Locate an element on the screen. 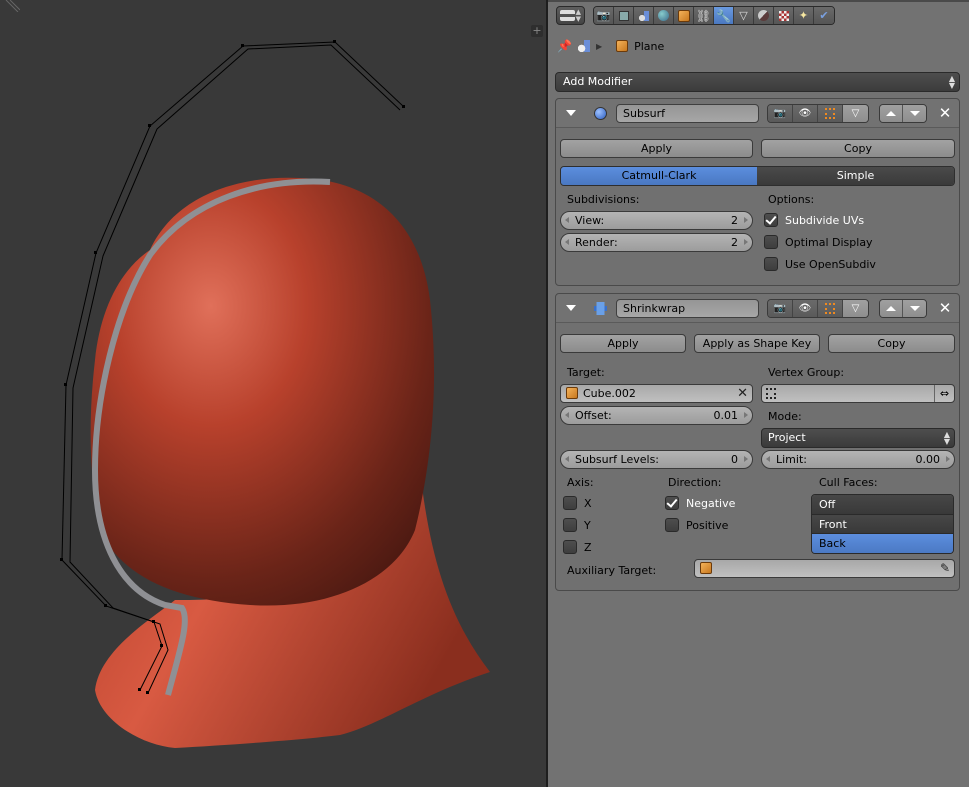  toolshelf-toggle-plus-icon: + is located at coordinates (537, 31).